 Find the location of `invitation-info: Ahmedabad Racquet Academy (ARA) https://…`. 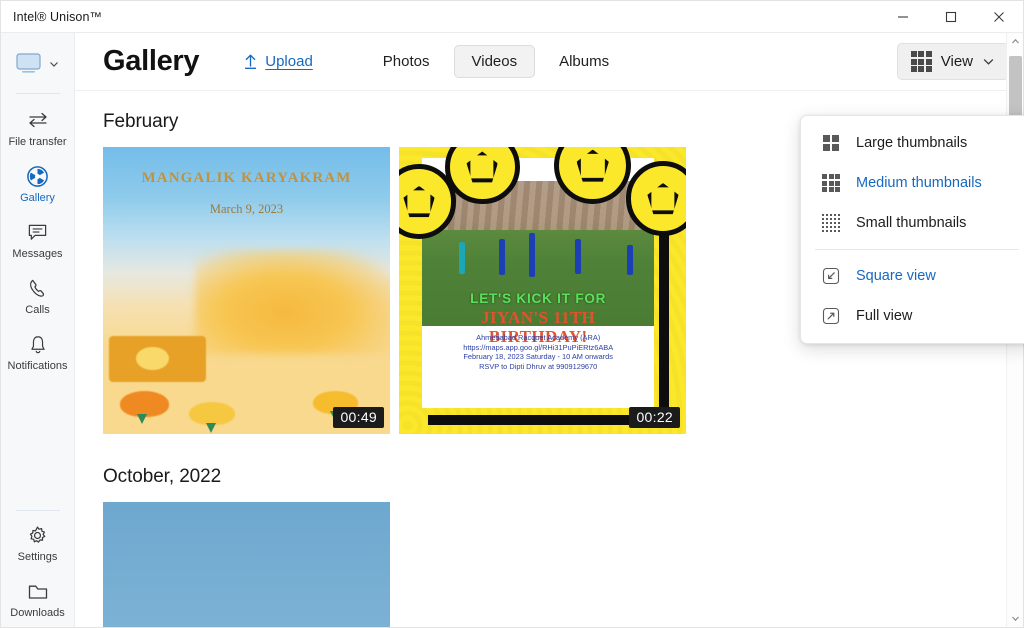

invitation-info: Ahmedabad Racquet Academy (ARA) https://… is located at coordinates (538, 352).